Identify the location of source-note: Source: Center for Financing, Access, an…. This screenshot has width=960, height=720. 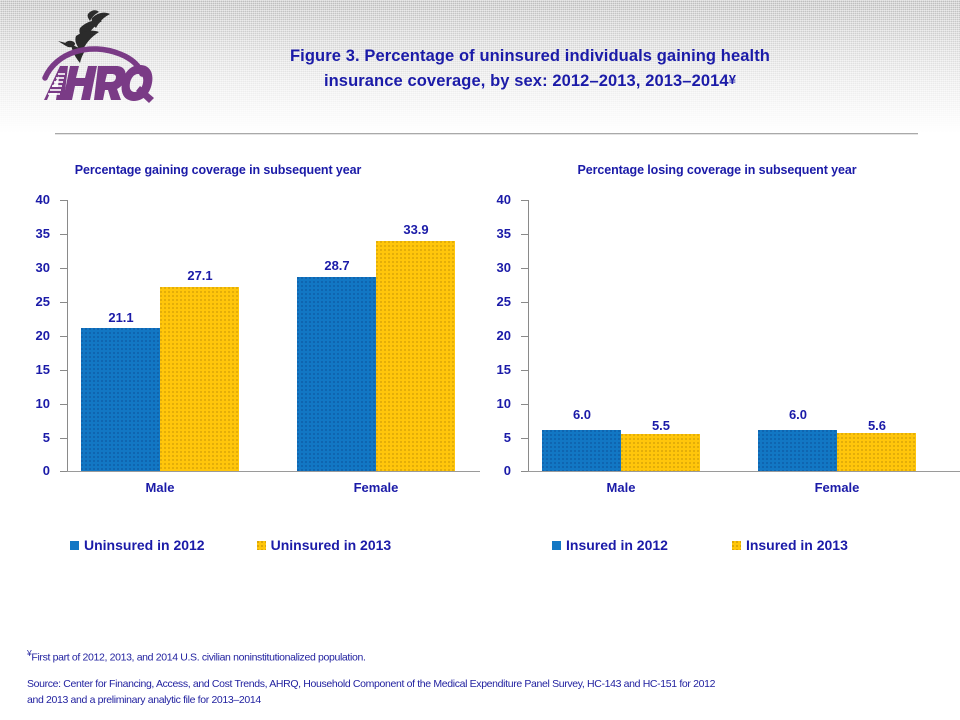
(477, 692).